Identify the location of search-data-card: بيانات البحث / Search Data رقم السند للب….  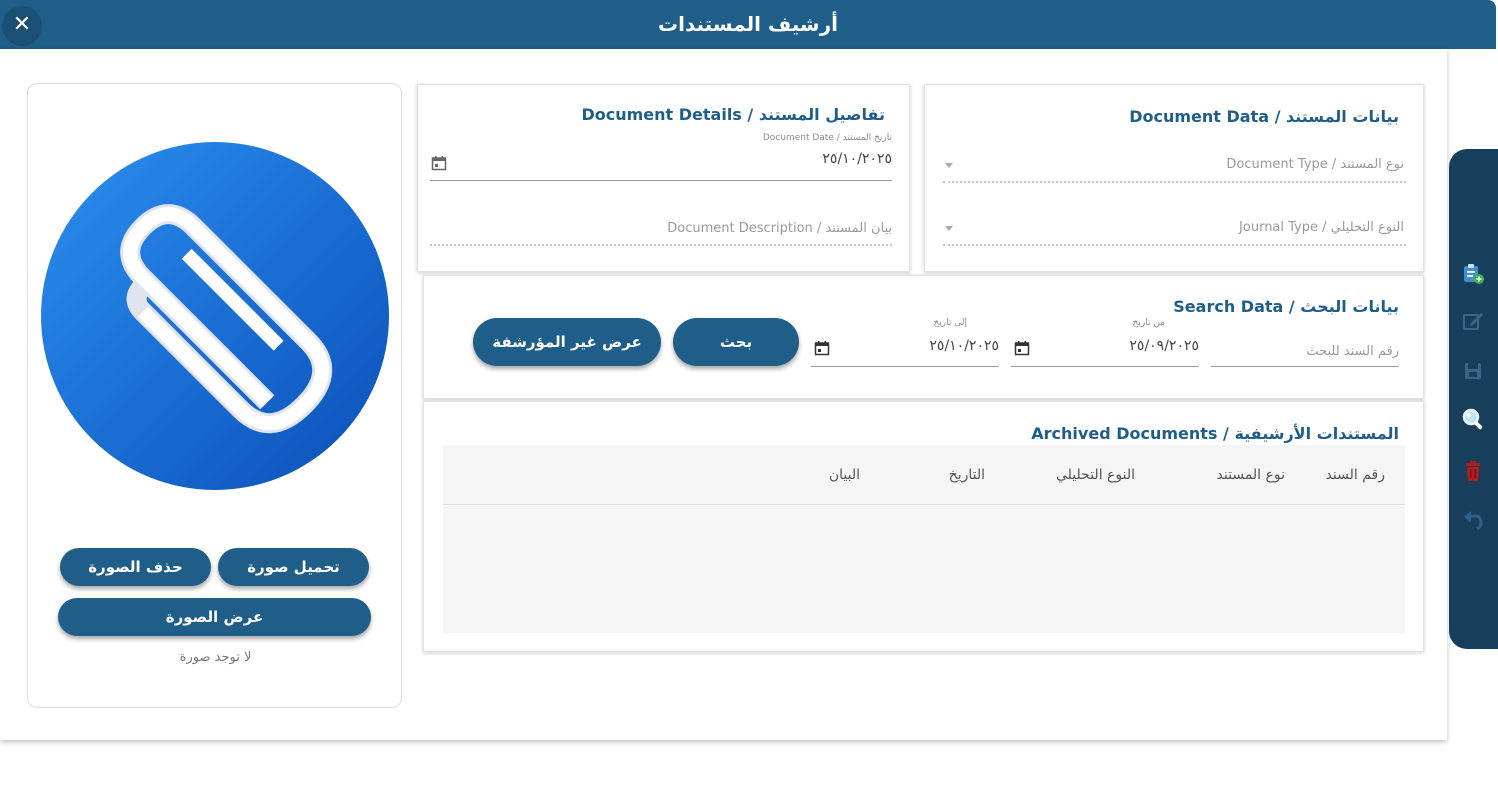
(923, 337).